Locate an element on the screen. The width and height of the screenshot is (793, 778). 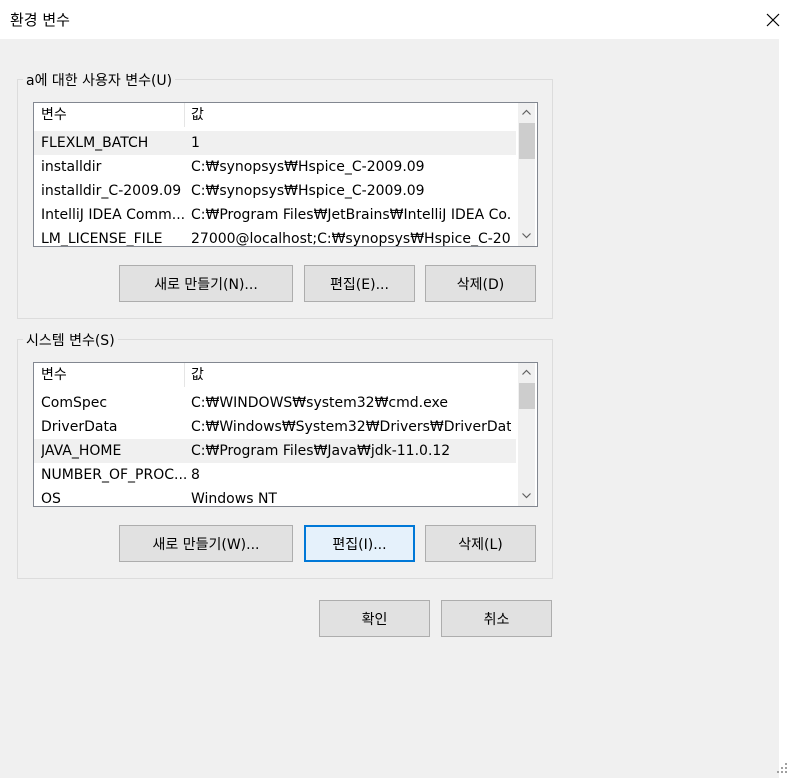
variable-name: LM_LICENSE_FILE is located at coordinates (102, 239).